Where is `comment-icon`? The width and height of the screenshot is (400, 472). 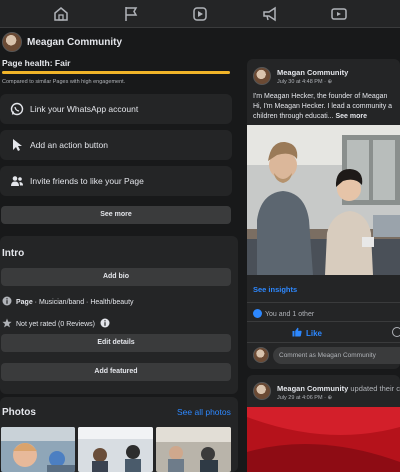 comment-icon is located at coordinates (396, 332).